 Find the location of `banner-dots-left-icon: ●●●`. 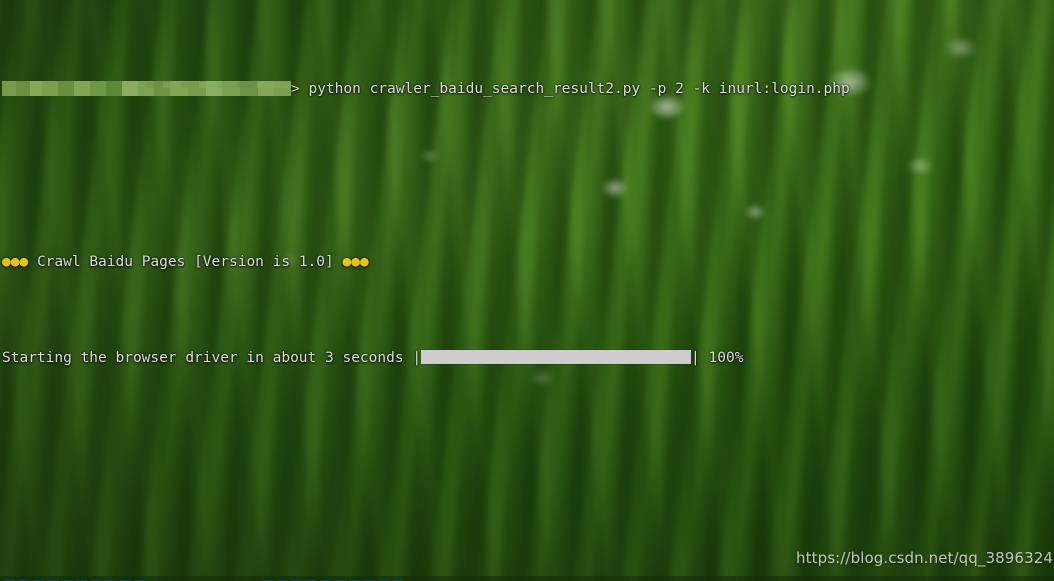

banner-dots-left-icon: ●●● is located at coordinates (15, 261).